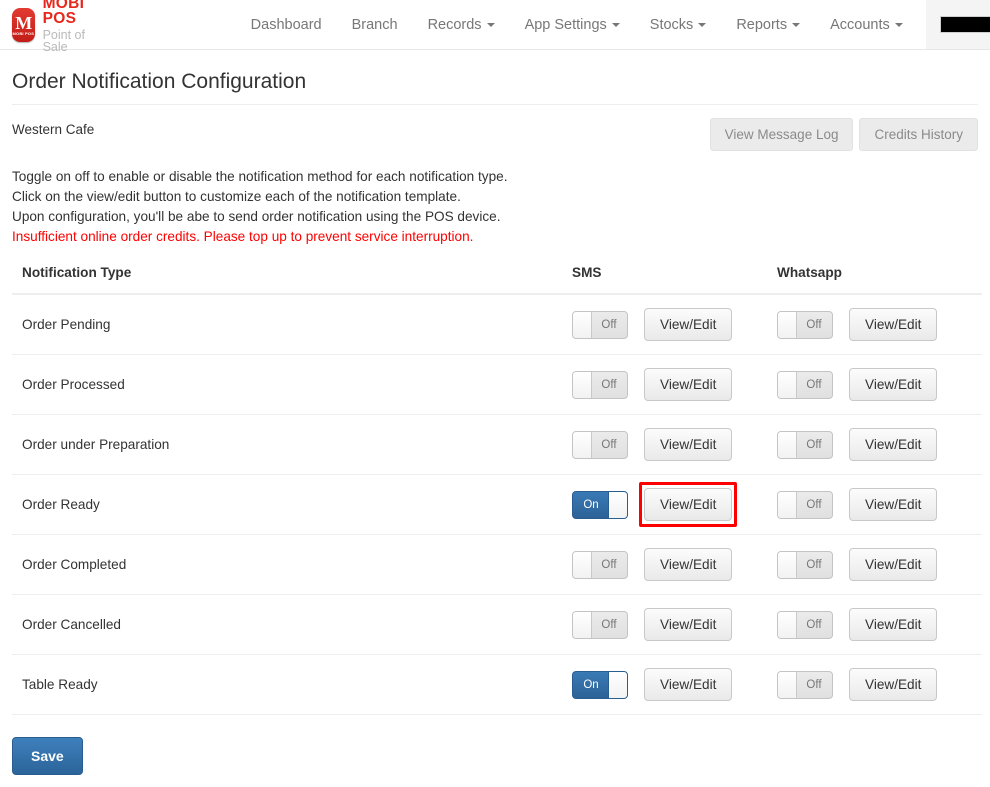 This screenshot has height=787, width=990. I want to click on nav-item-accounts: Accounts, so click(866, 24).